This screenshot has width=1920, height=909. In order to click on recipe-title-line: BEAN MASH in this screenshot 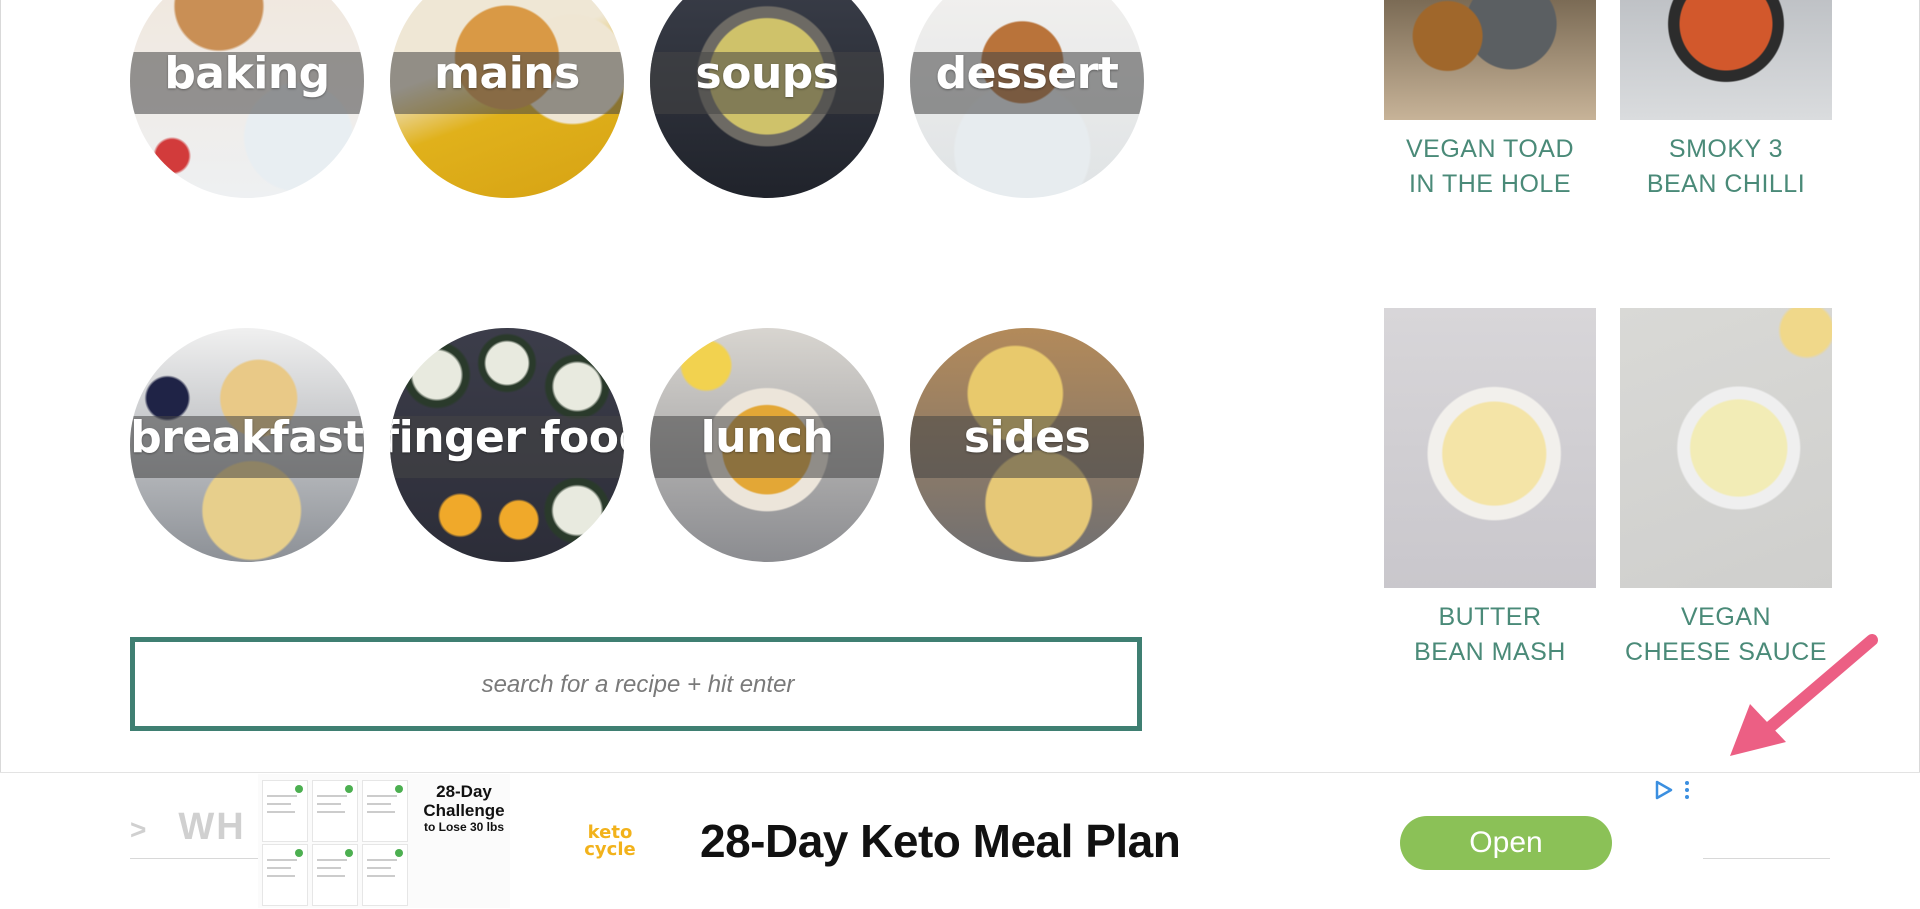, I will do `click(1490, 652)`.